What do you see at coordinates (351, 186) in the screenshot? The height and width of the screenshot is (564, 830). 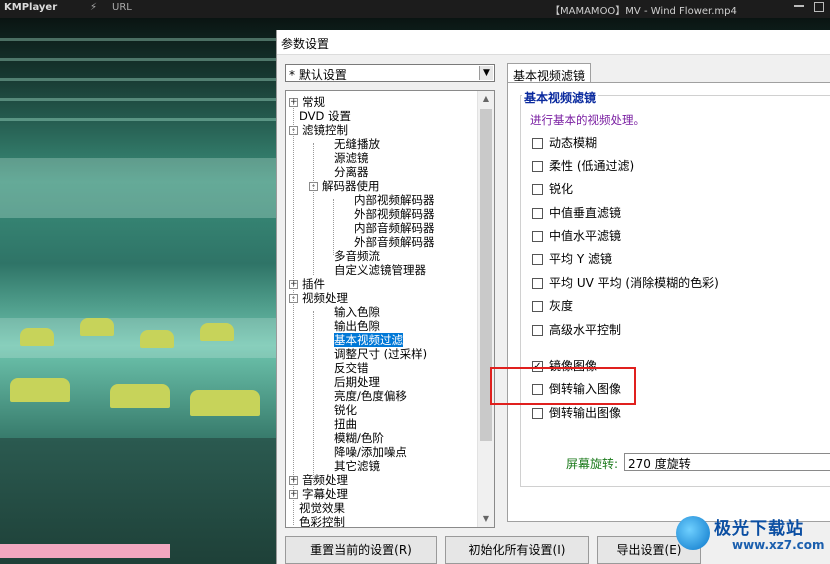 I see `tree-item-label: 解码器使用` at bounding box center [351, 186].